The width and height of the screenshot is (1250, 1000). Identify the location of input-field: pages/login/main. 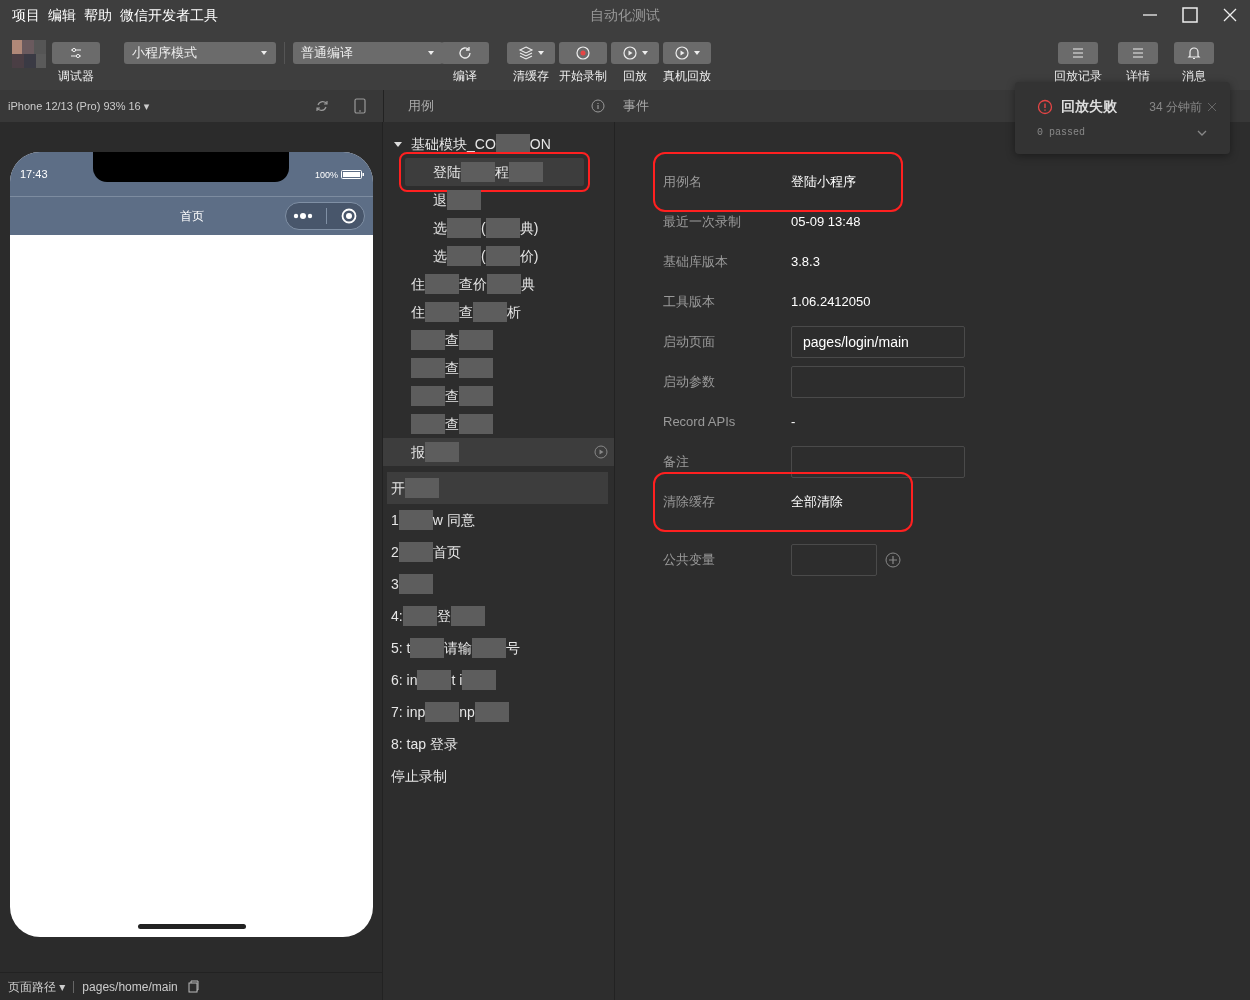
(878, 342).